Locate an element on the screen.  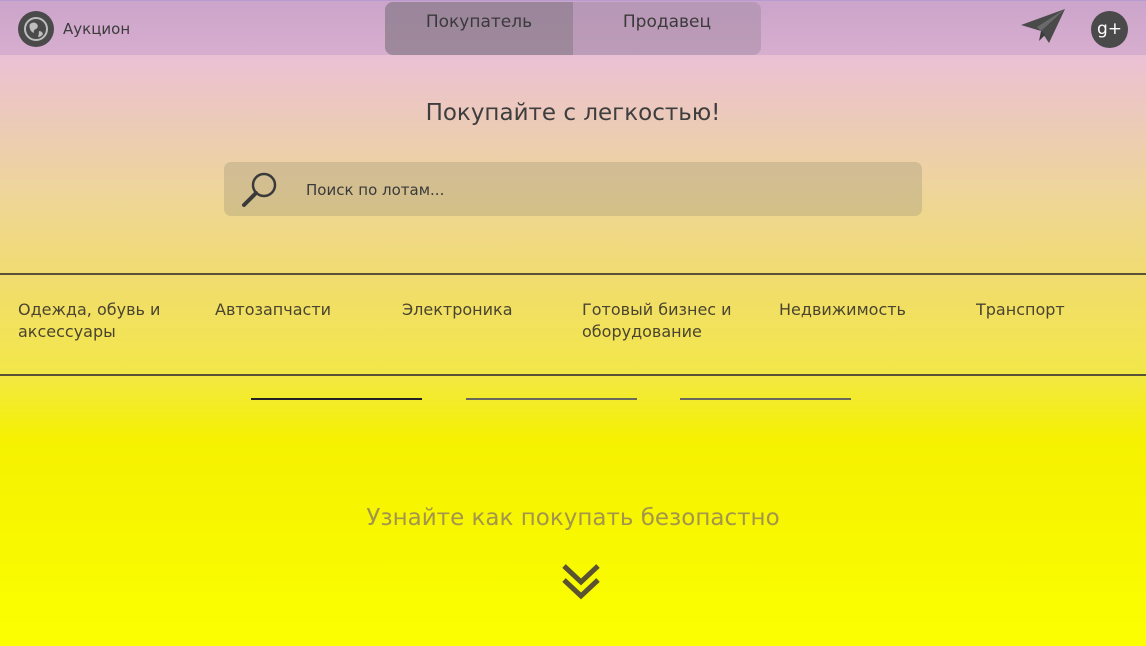
globe-icon is located at coordinates (36, 29).